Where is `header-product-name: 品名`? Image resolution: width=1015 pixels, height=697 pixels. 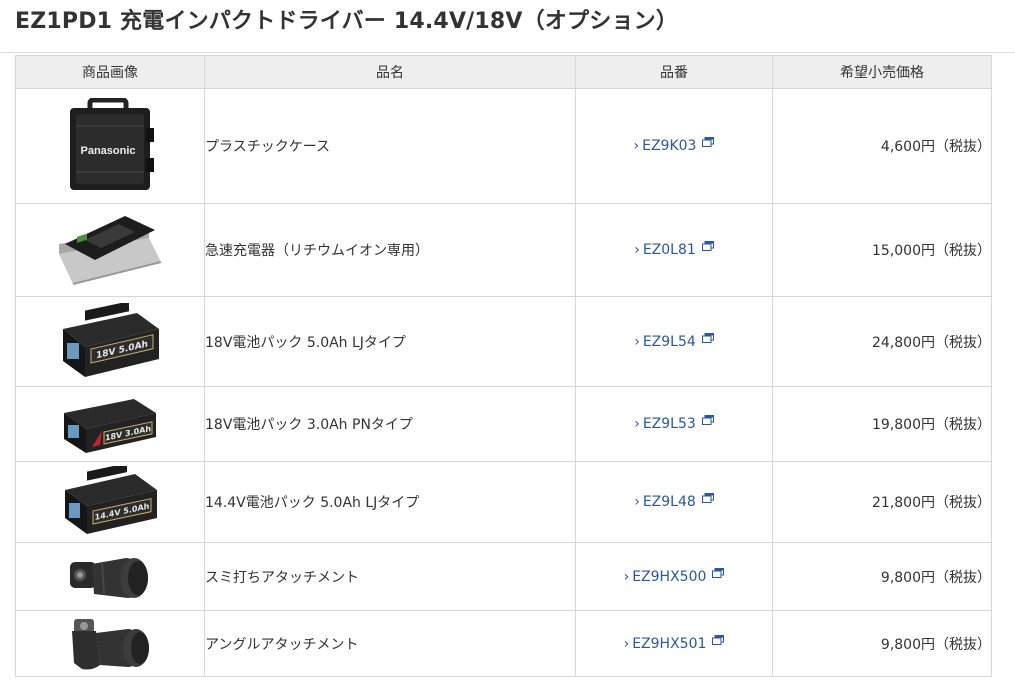 header-product-name: 品名 is located at coordinates (390, 72).